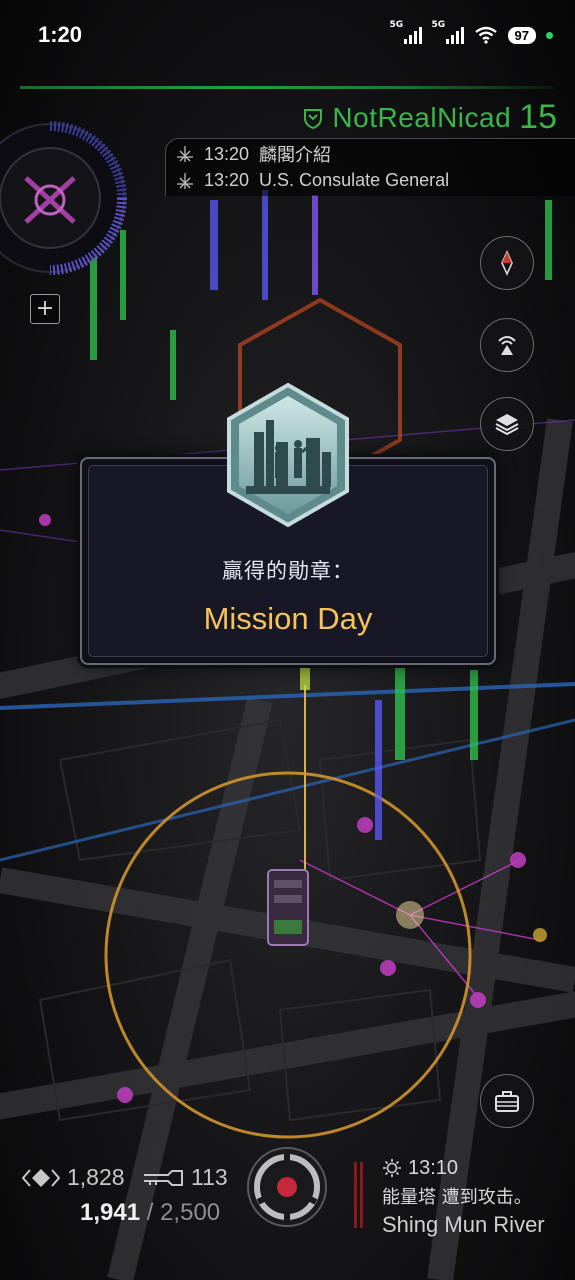 This screenshot has width=575, height=1280. What do you see at coordinates (457, 1197) in the screenshot?
I see `feed-message: 能量塔 遭到攻击。` at bounding box center [457, 1197].